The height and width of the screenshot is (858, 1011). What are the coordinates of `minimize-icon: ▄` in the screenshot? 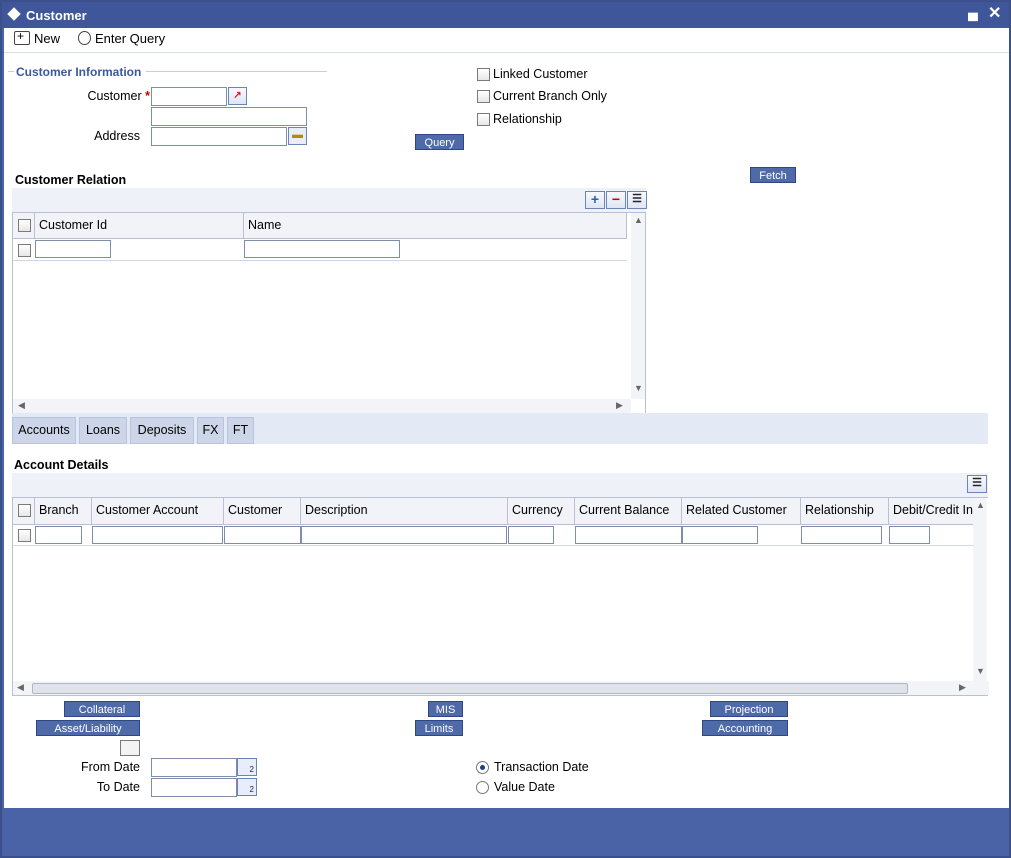 It's located at (973, 12).